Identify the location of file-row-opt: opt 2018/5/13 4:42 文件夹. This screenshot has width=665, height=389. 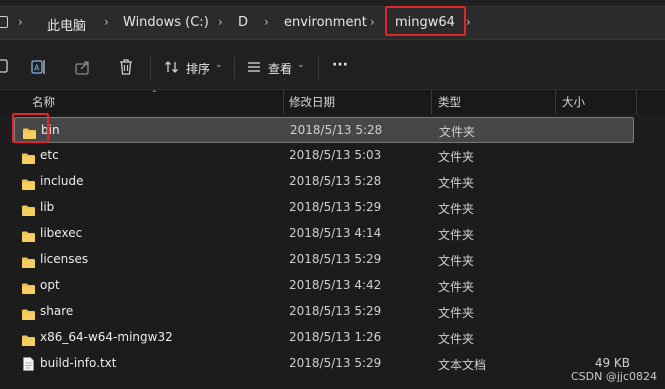
(324, 286).